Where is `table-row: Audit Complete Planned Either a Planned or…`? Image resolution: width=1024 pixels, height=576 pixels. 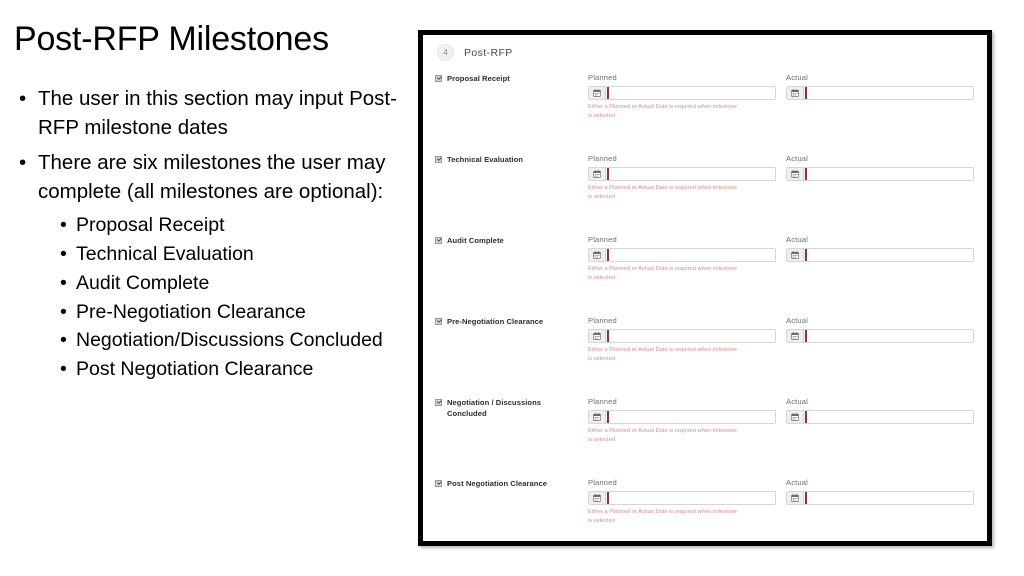 table-row: Audit Complete Planned Either a Planned or… is located at coordinates (705, 274).